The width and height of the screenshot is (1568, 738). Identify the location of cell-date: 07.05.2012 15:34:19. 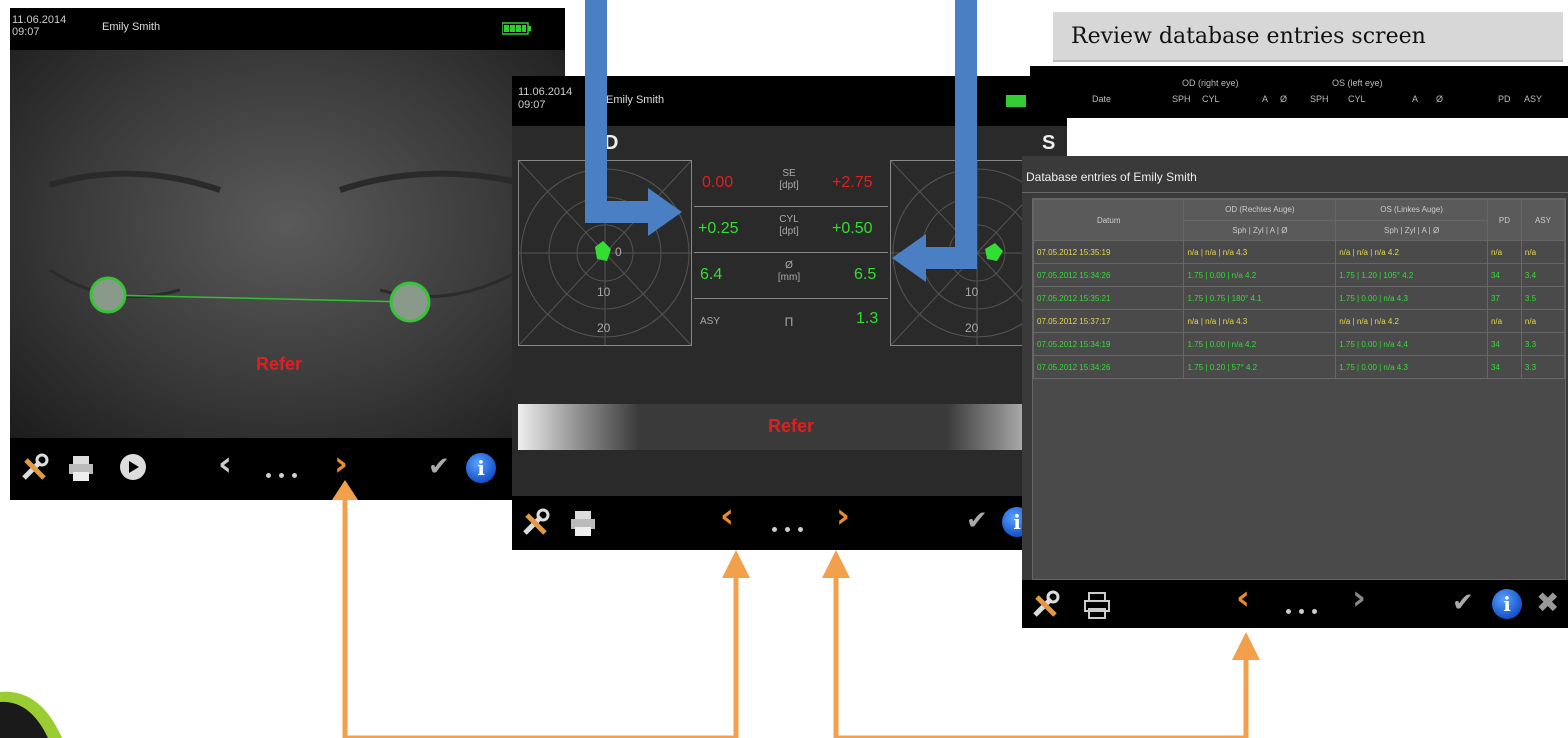
(1108, 344).